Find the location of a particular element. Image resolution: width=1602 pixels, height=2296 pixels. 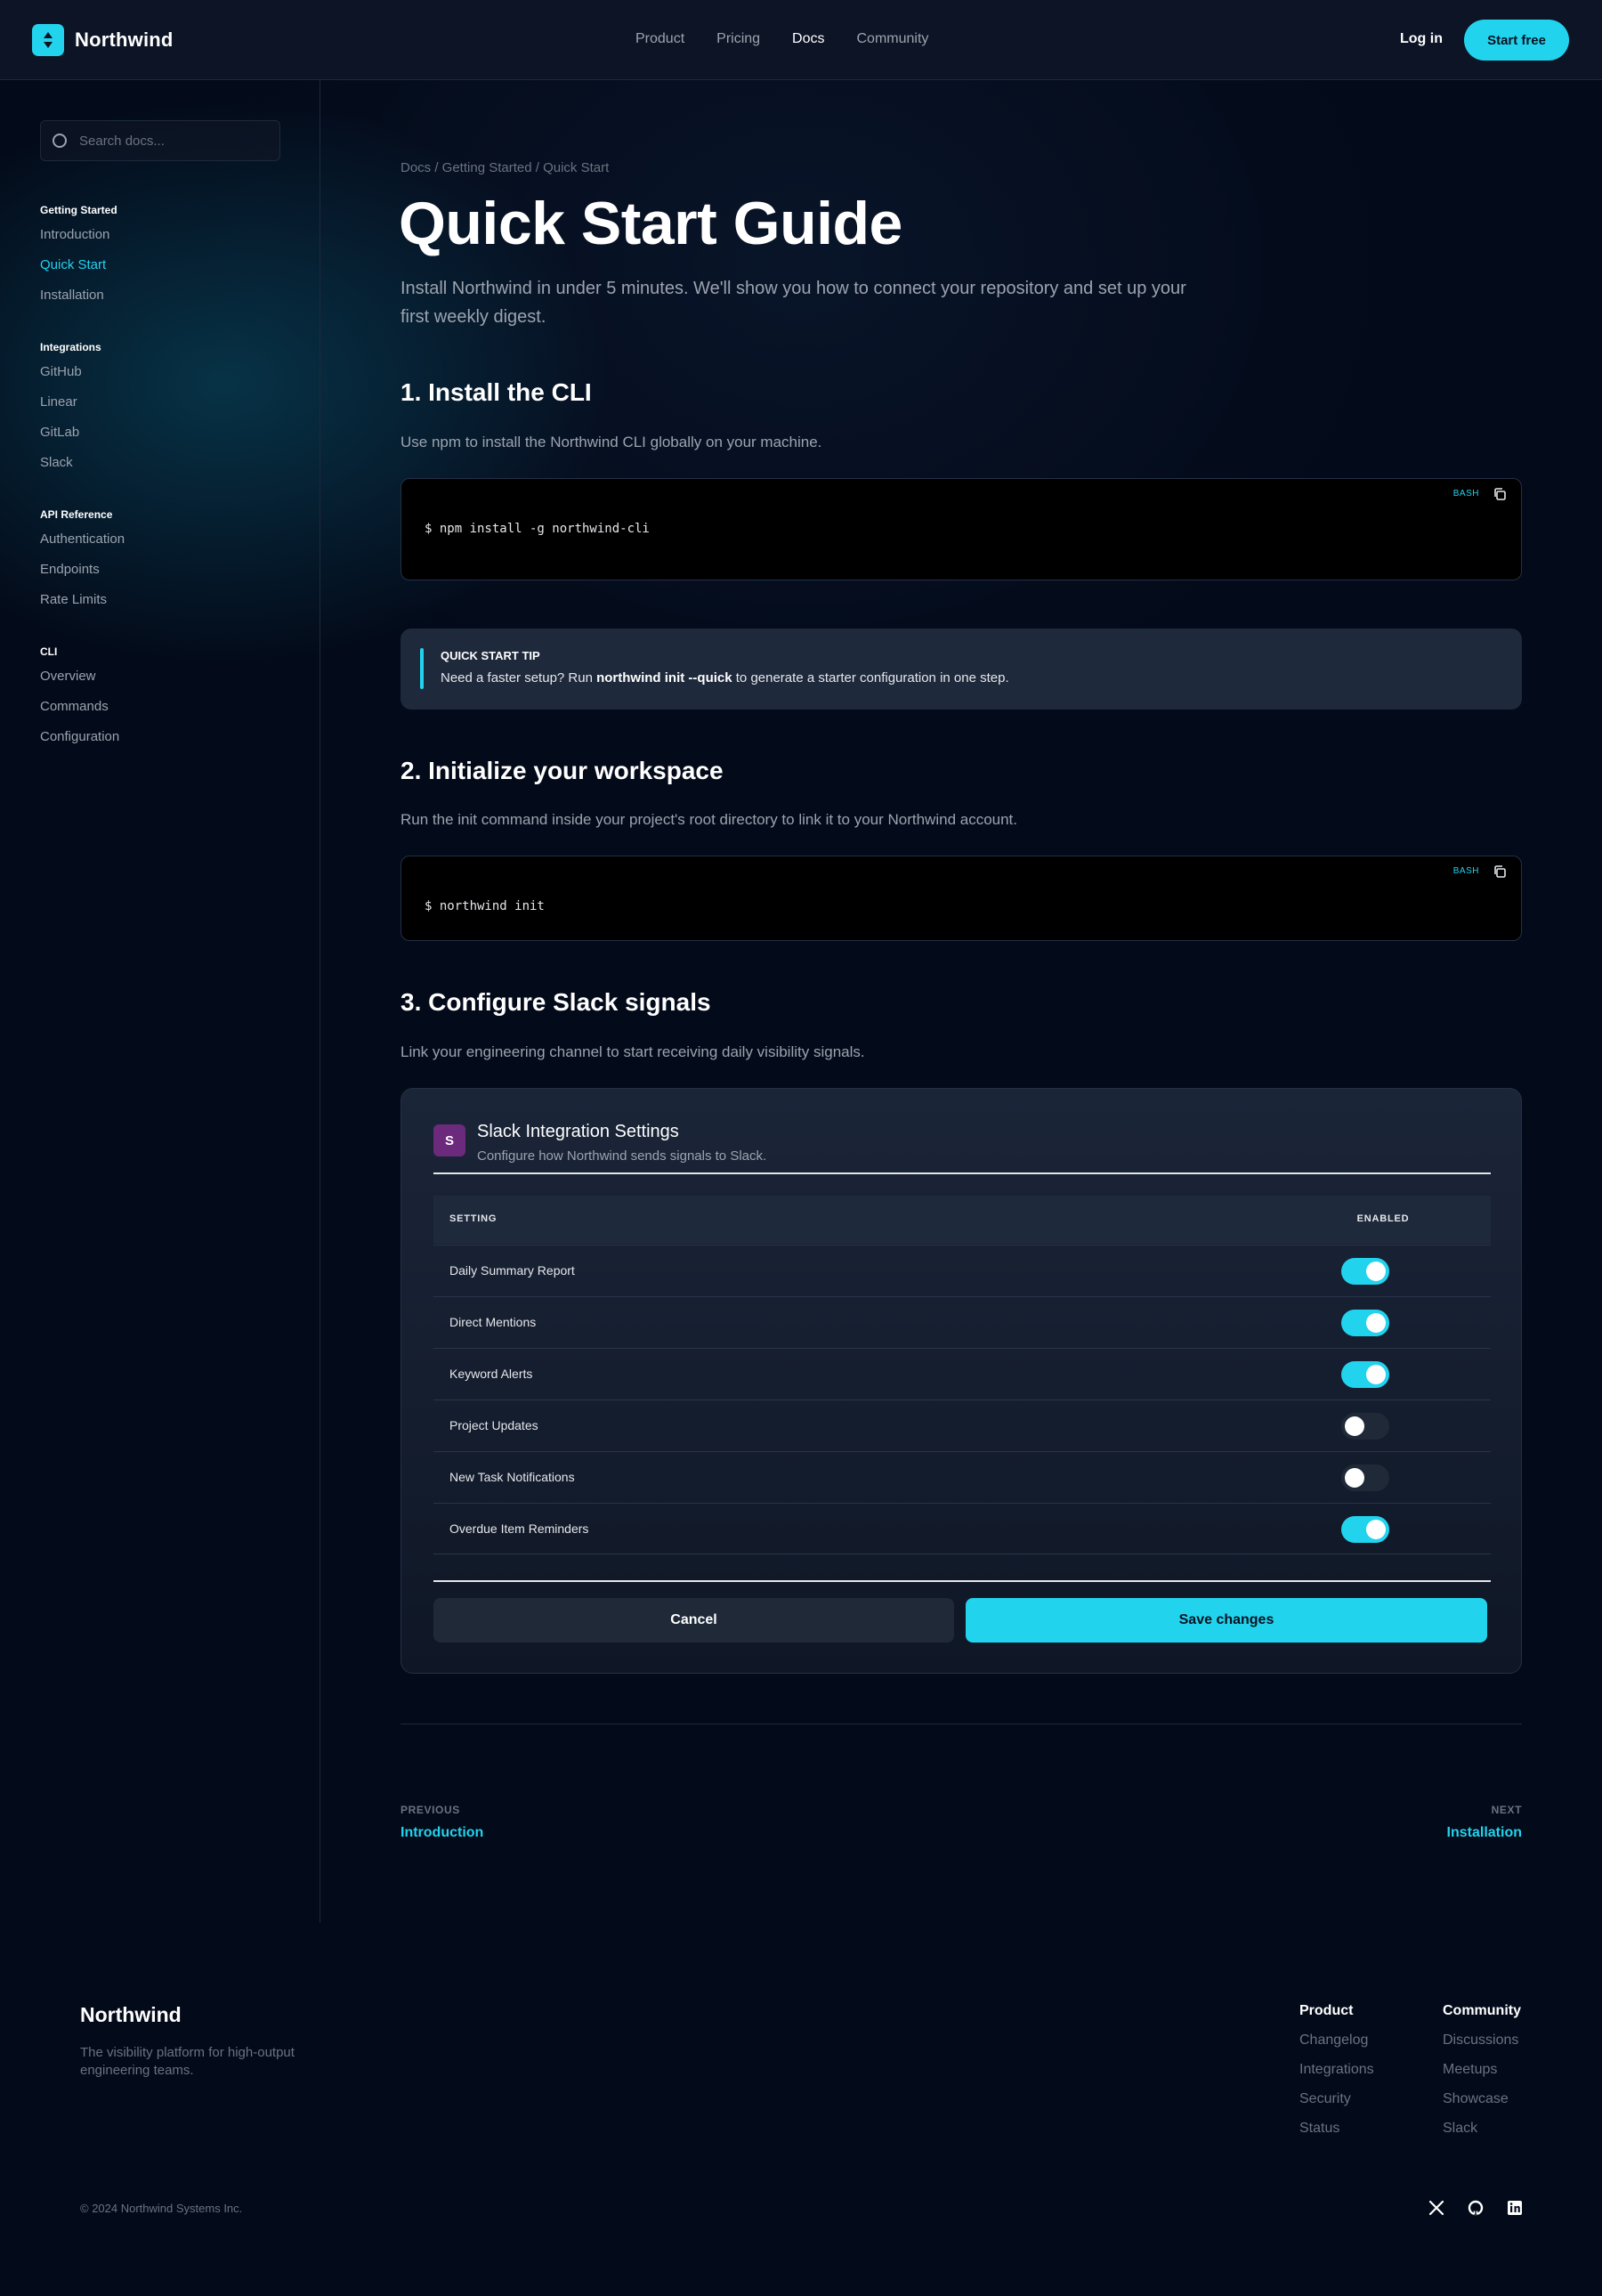

column-header-enabled: ENABLED is located at coordinates (1383, 1218).